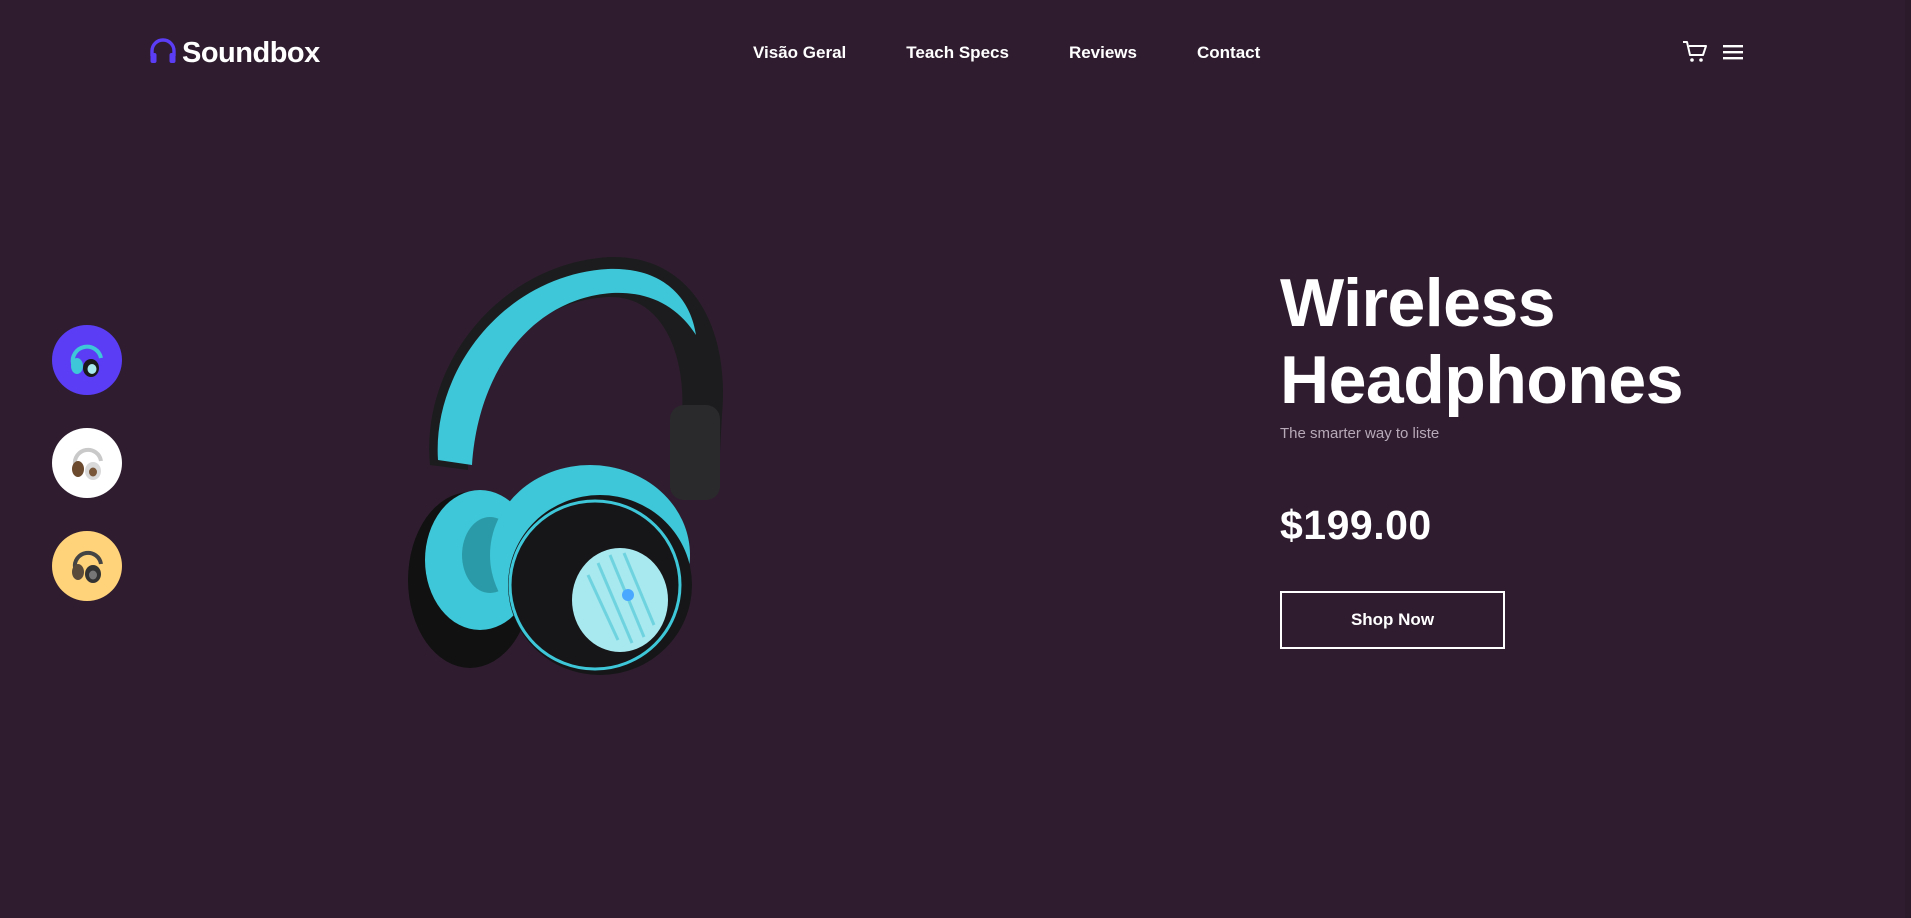 Image resolution: width=1911 pixels, height=918 pixels. What do you see at coordinates (1392, 620) in the screenshot?
I see `shop-now-button: Shop Now` at bounding box center [1392, 620].